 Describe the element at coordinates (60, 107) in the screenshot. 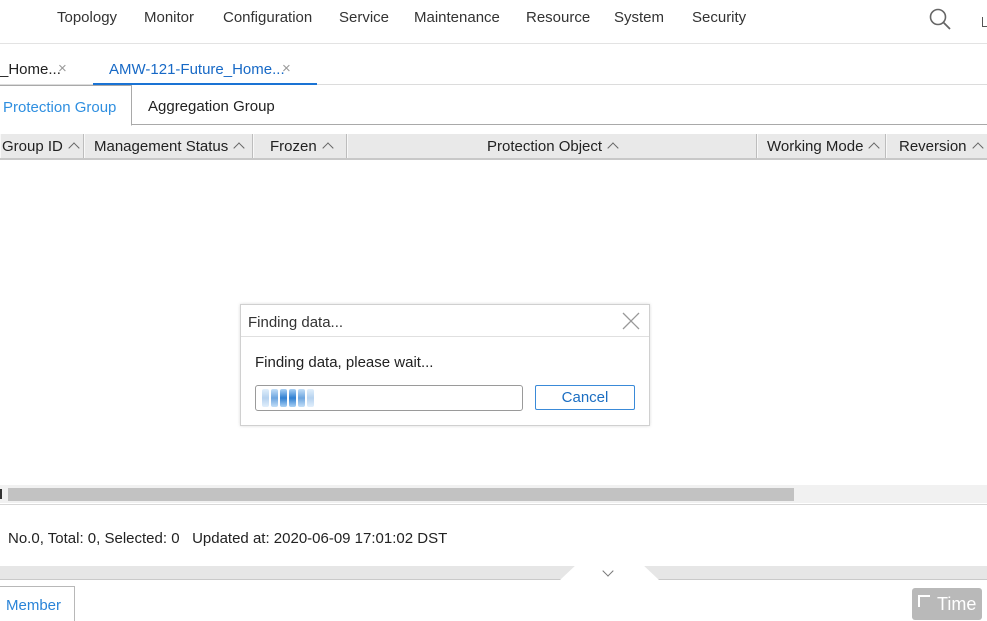

I see `tab-label: Protection Group` at that location.